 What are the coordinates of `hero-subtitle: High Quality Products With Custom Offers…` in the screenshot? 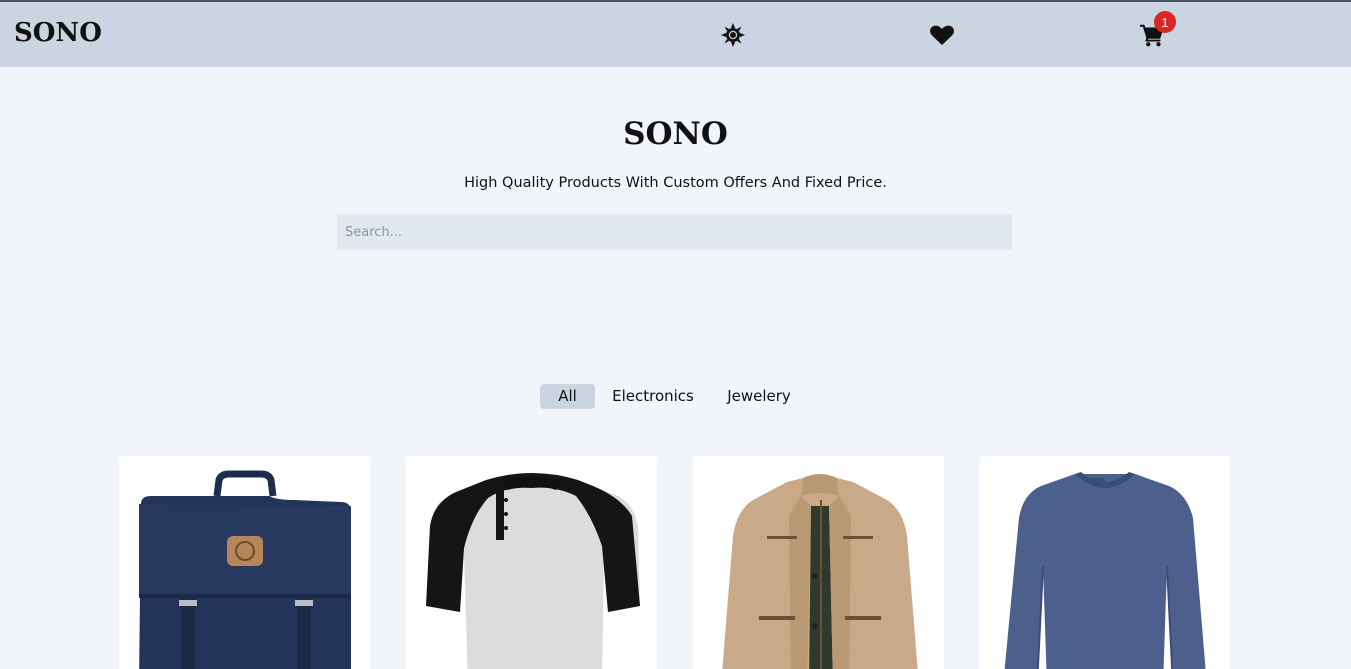 It's located at (675, 183).